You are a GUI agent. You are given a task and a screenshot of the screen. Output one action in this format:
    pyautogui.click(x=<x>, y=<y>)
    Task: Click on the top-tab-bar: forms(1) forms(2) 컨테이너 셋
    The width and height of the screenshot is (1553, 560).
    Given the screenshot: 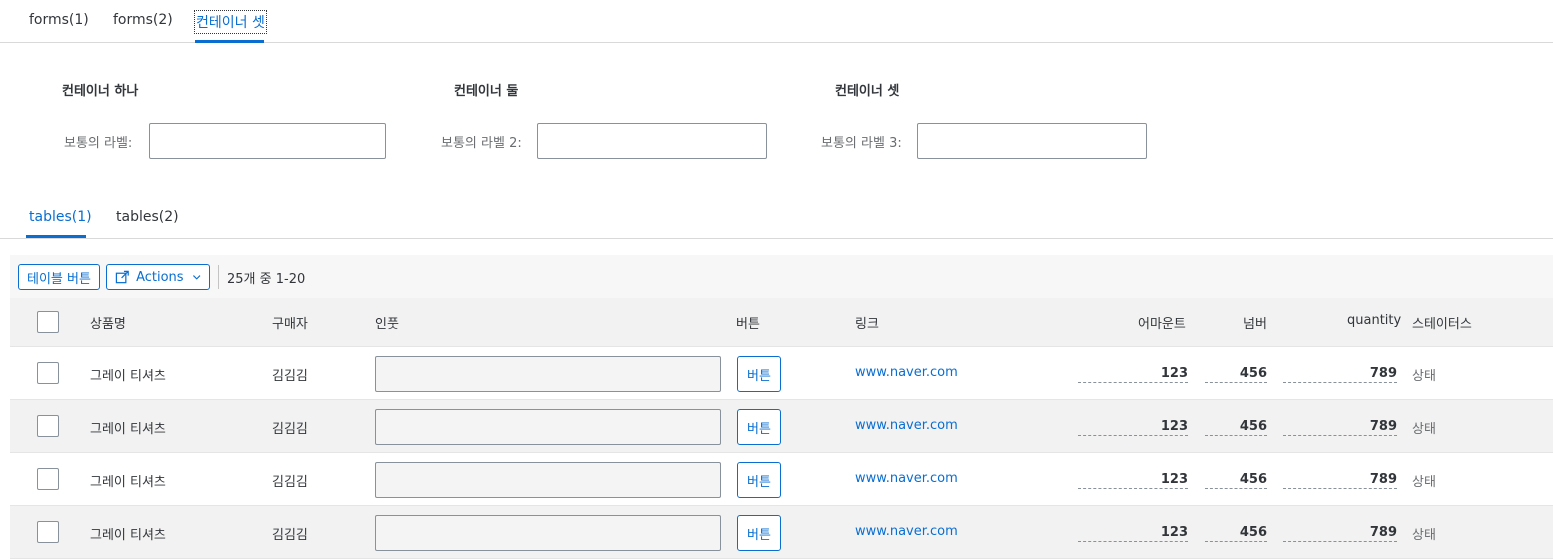 What is the action you would take?
    pyautogui.click(x=776, y=21)
    